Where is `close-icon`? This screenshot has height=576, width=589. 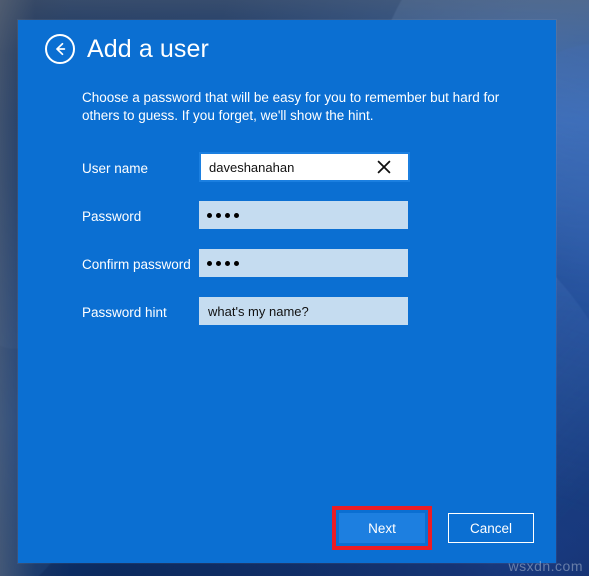 close-icon is located at coordinates (384, 167).